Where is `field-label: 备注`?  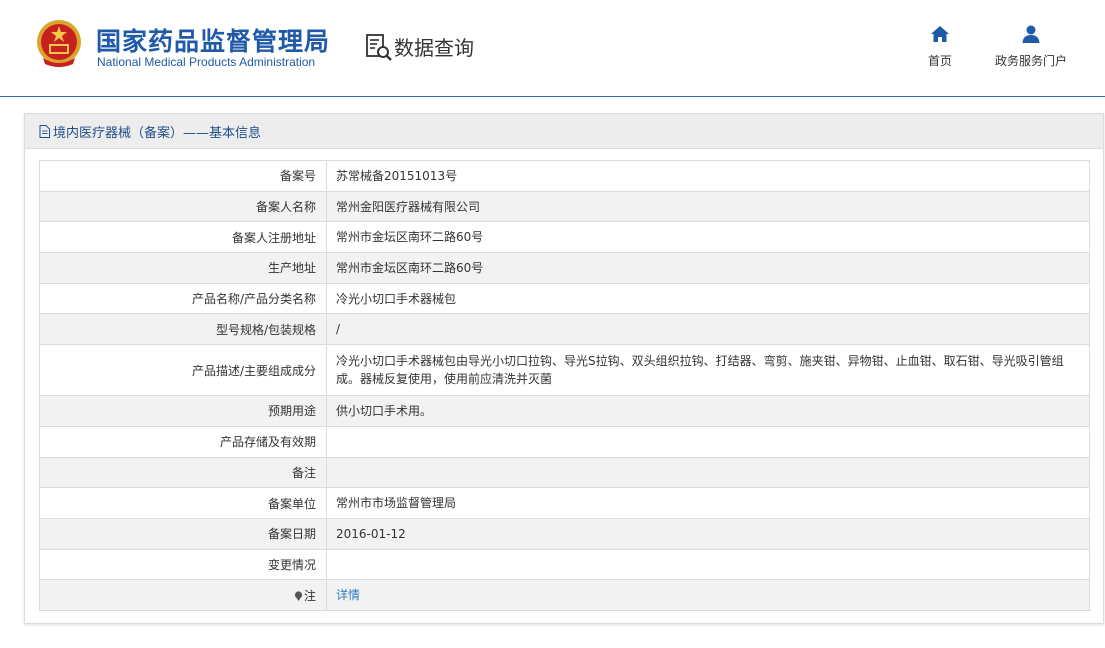 field-label: 备注 is located at coordinates (183, 472).